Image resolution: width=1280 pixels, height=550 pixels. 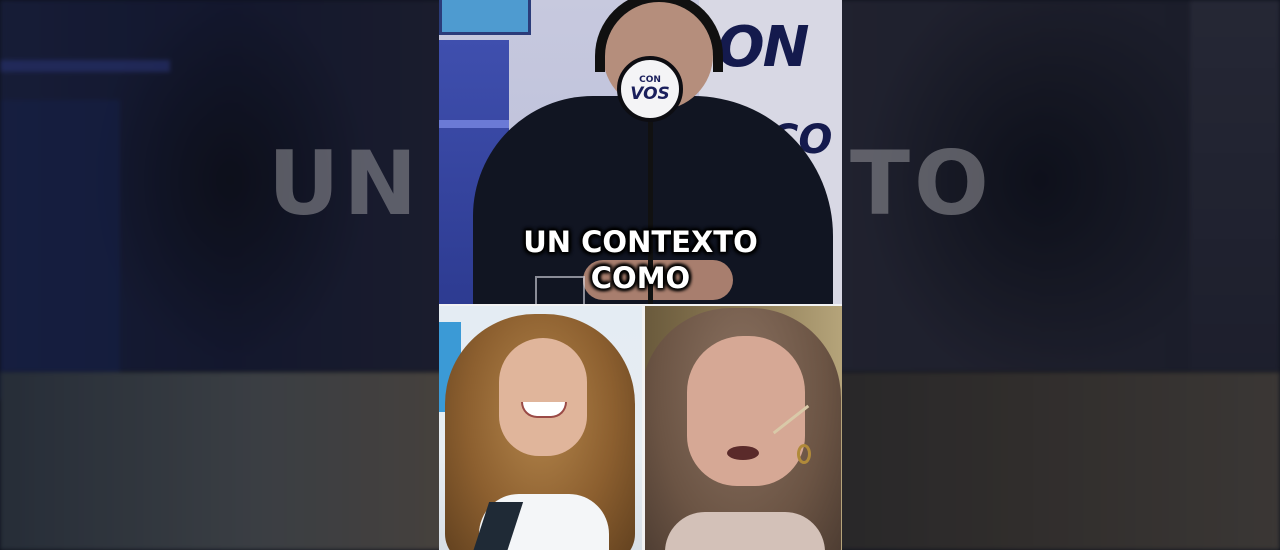 I want to click on photo-woman-tv-panel, so click(x=743, y=428).